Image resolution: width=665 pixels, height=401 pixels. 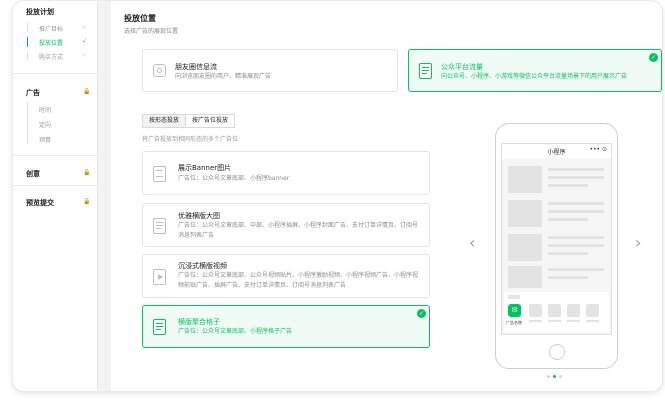 What do you see at coordinates (33, 93) in the screenshot?
I see `step-title-ad: 广告` at bounding box center [33, 93].